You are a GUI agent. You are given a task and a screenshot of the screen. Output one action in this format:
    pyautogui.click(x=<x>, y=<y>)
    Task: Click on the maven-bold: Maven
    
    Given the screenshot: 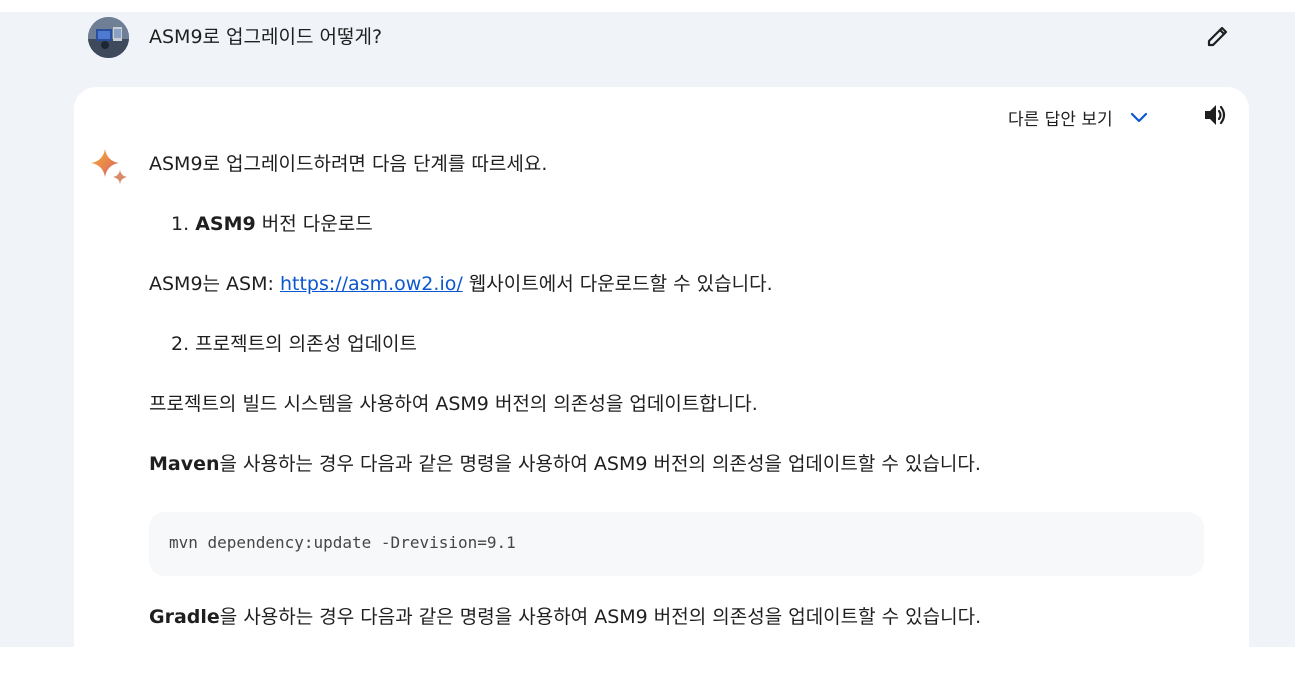 What is the action you would take?
    pyautogui.click(x=184, y=464)
    